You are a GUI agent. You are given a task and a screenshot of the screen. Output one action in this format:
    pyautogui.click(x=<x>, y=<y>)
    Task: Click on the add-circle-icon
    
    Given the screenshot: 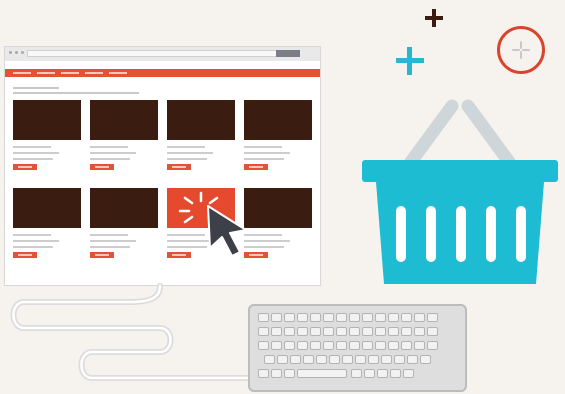 What is the action you would take?
    pyautogui.click(x=521, y=50)
    